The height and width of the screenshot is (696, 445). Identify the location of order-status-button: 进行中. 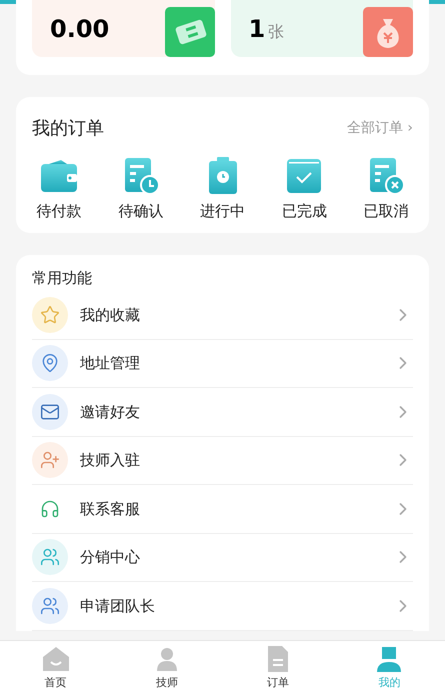
(223, 189).